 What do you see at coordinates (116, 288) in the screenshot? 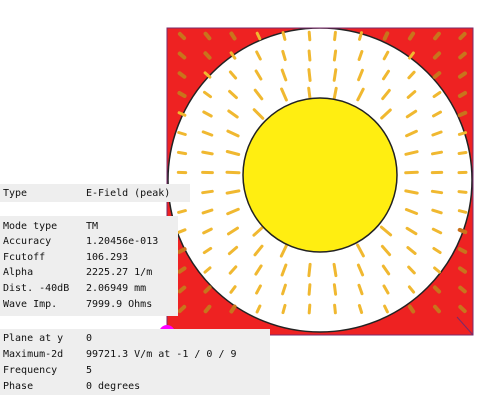
I see `info-dist-value: 2.06949 mm` at bounding box center [116, 288].